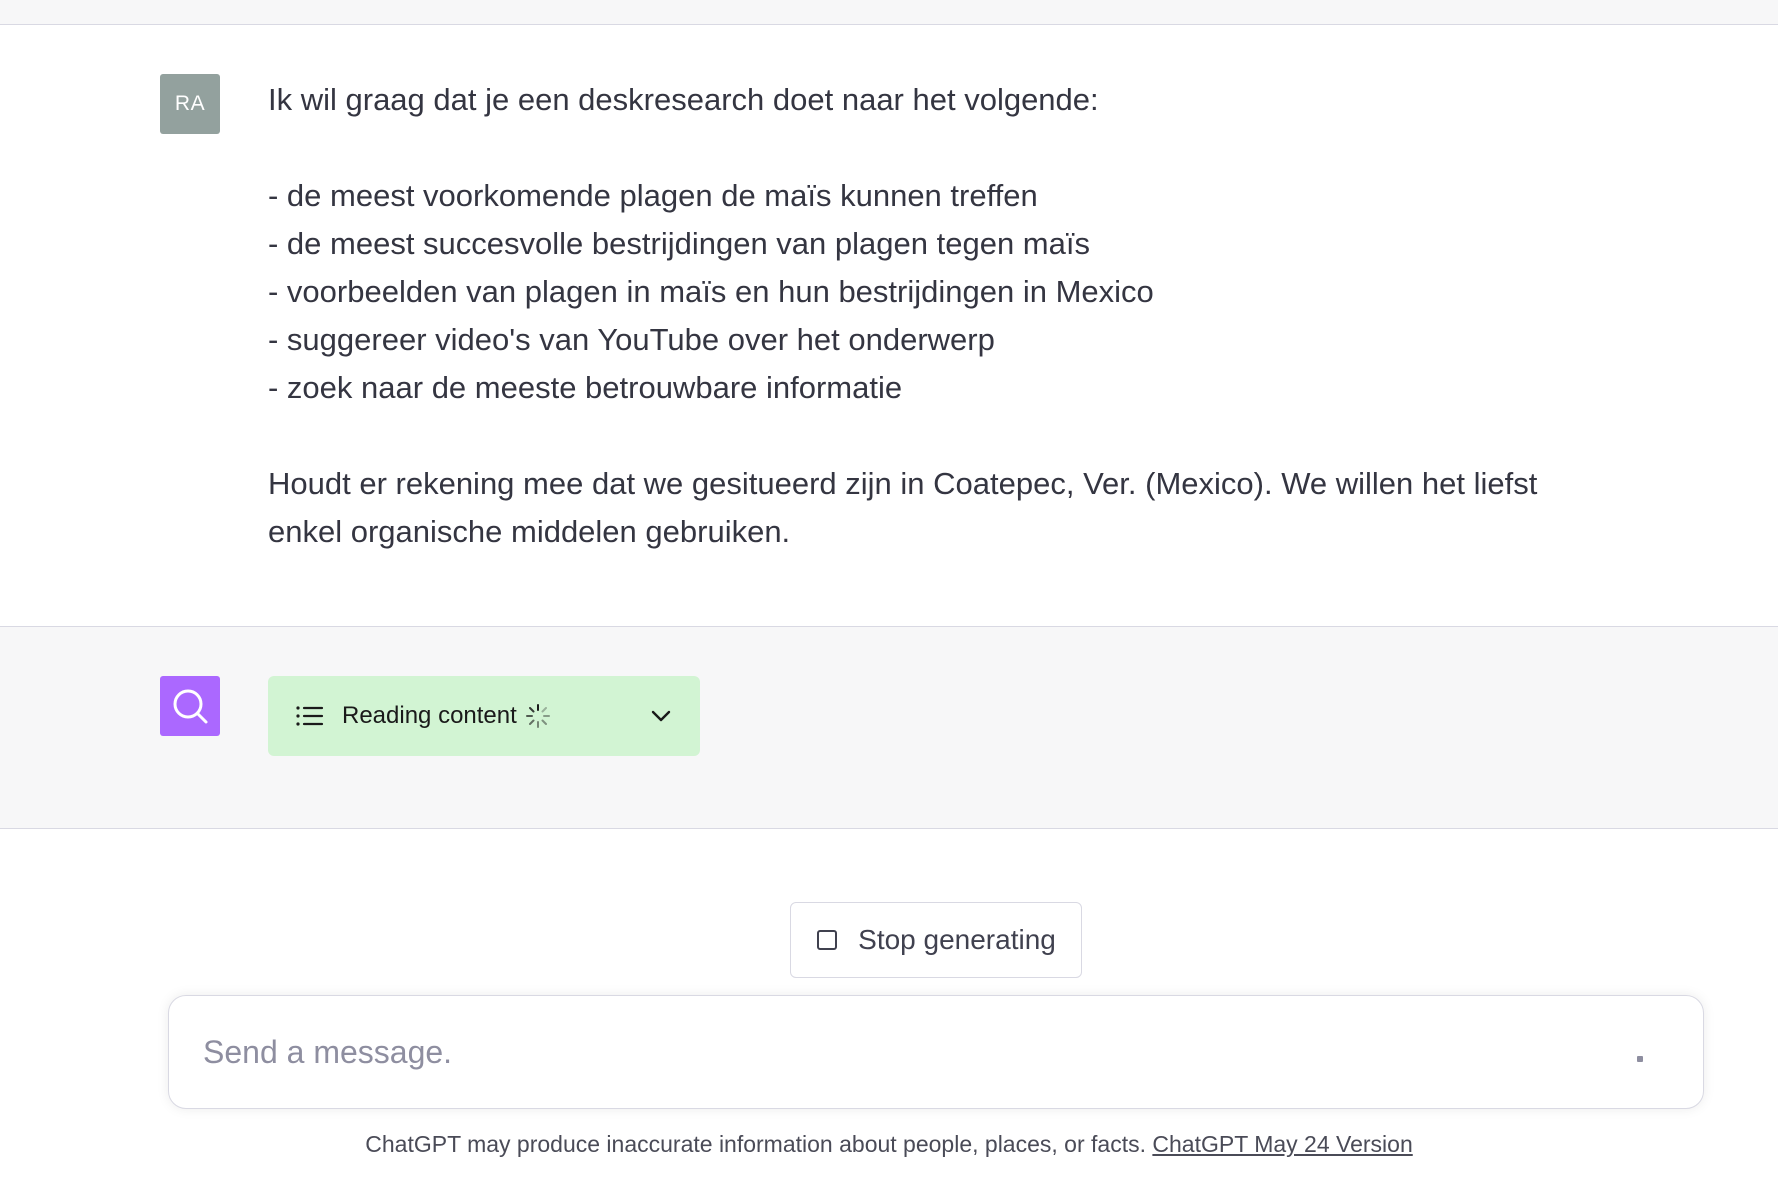 This screenshot has width=1778, height=1196. Describe the element at coordinates (429, 715) in the screenshot. I see `tool-status-label: Reading content` at that location.